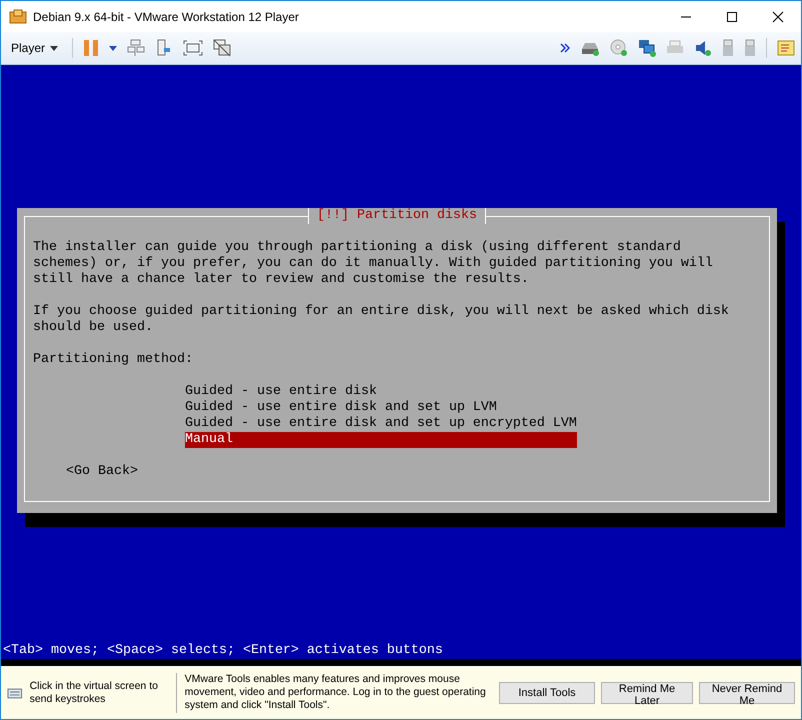 This screenshot has width=802, height=720. What do you see at coordinates (397, 216) in the screenshot?
I see `dialog-title: [!!] Partition disks` at bounding box center [397, 216].